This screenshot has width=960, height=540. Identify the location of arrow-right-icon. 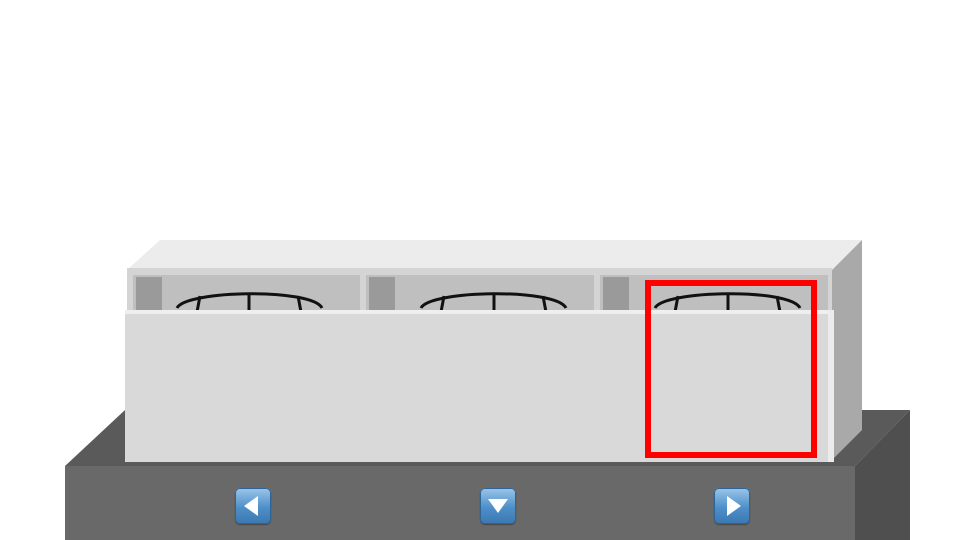
(734, 506).